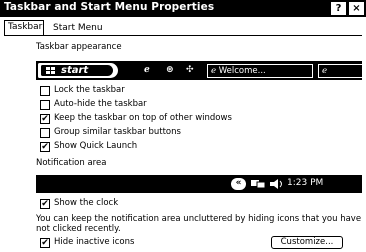 The height and width of the screenshot is (252, 366). Describe the element at coordinates (338, 8) in the screenshot. I see `help-button: ?` at that location.